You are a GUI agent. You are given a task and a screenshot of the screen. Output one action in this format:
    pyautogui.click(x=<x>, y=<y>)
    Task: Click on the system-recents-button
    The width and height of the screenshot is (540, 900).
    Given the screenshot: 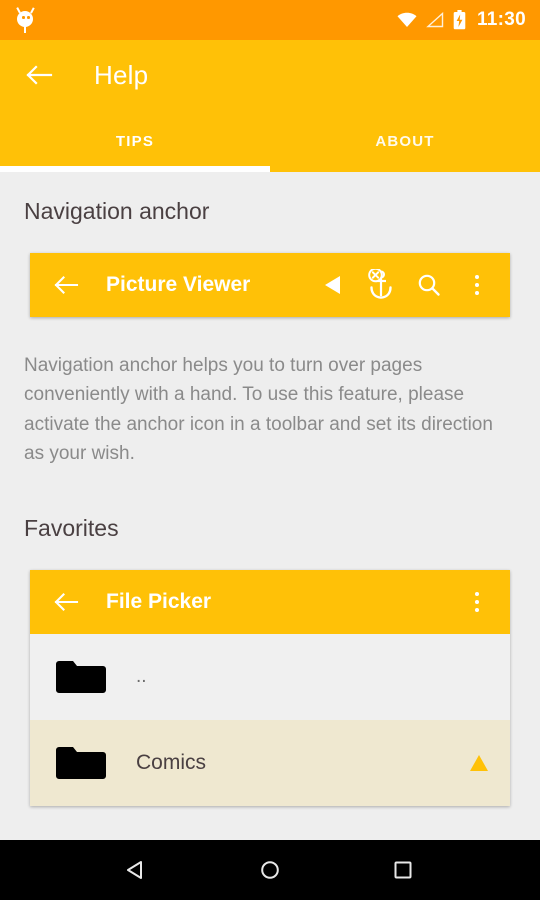 What is the action you would take?
    pyautogui.click(x=403, y=870)
    